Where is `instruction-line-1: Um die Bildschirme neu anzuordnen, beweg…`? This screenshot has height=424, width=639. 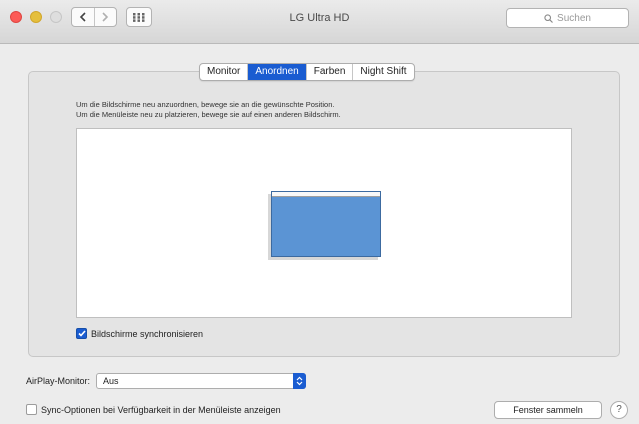
instruction-line-1: Um die Bildschirme neu anzuordnen, beweg… is located at coordinates (205, 104).